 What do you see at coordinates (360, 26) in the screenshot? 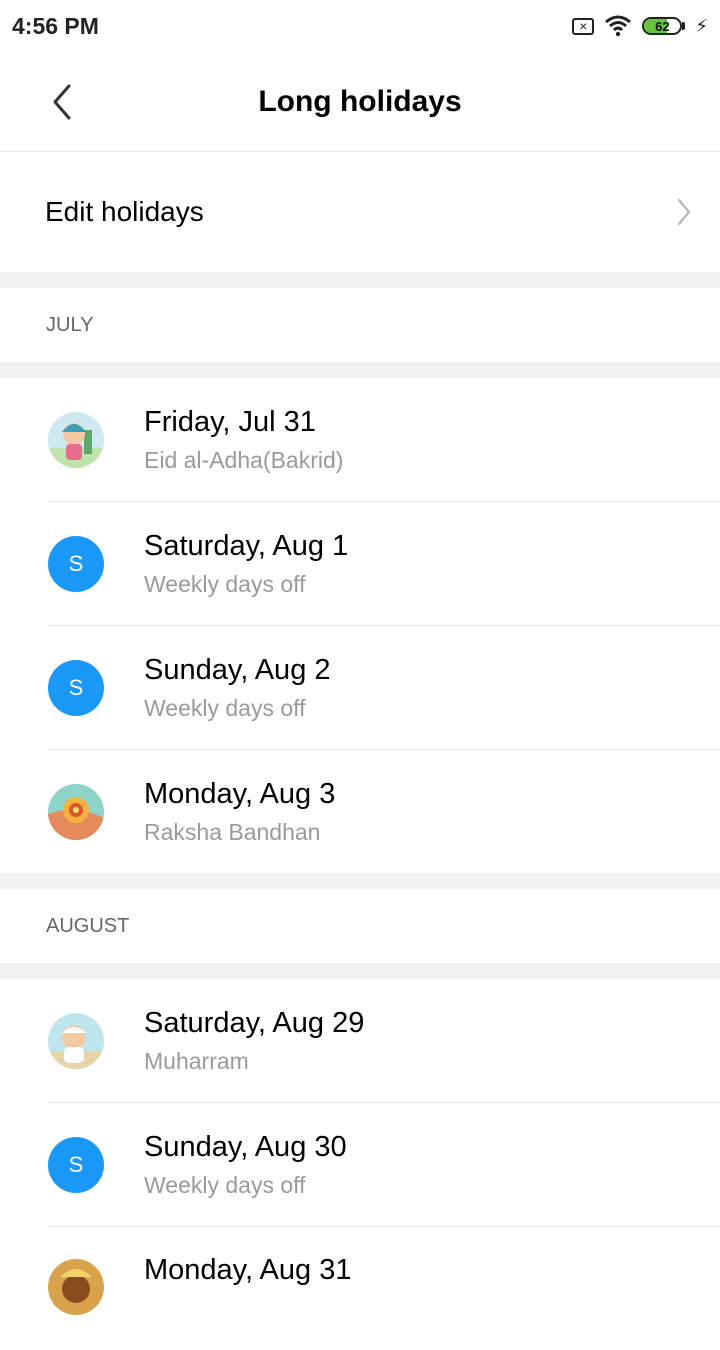
I see `status-bar: 4:56 PM × 62 ⚡` at bounding box center [360, 26].